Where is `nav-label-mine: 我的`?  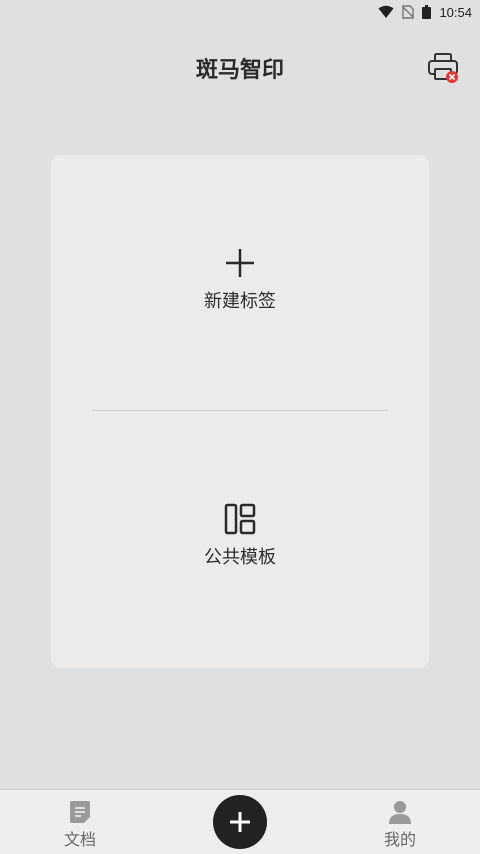 nav-label-mine: 我的 is located at coordinates (399, 839).